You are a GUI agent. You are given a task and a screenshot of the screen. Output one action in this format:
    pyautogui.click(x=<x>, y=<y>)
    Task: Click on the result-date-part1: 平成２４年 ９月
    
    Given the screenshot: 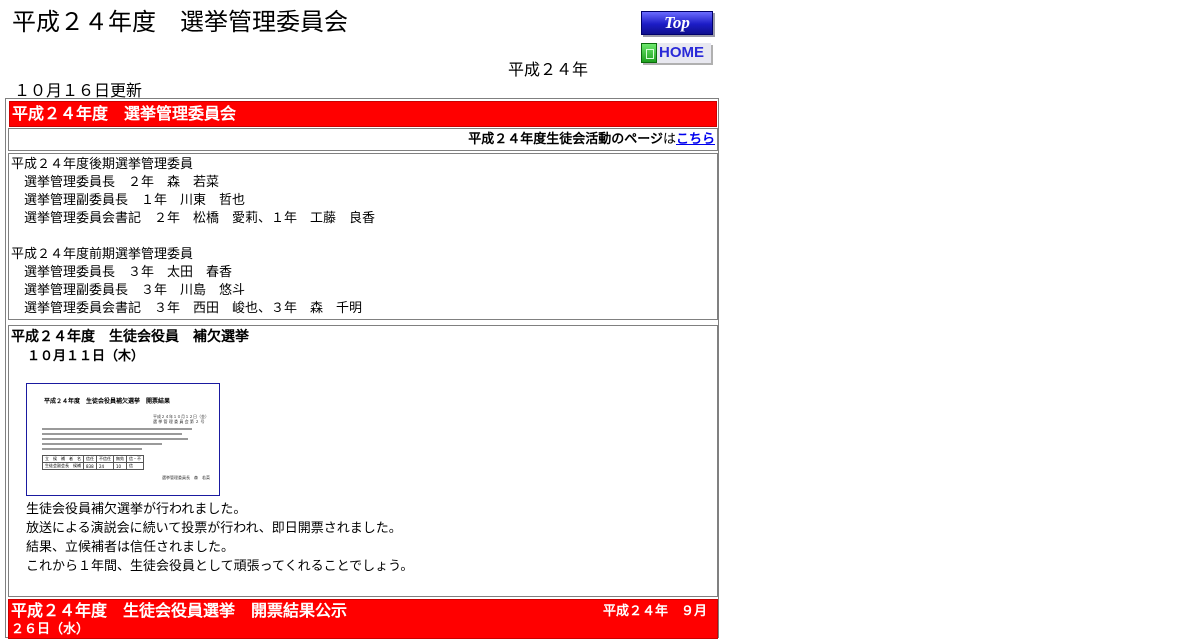 What is the action you would take?
    pyautogui.click(x=654, y=611)
    